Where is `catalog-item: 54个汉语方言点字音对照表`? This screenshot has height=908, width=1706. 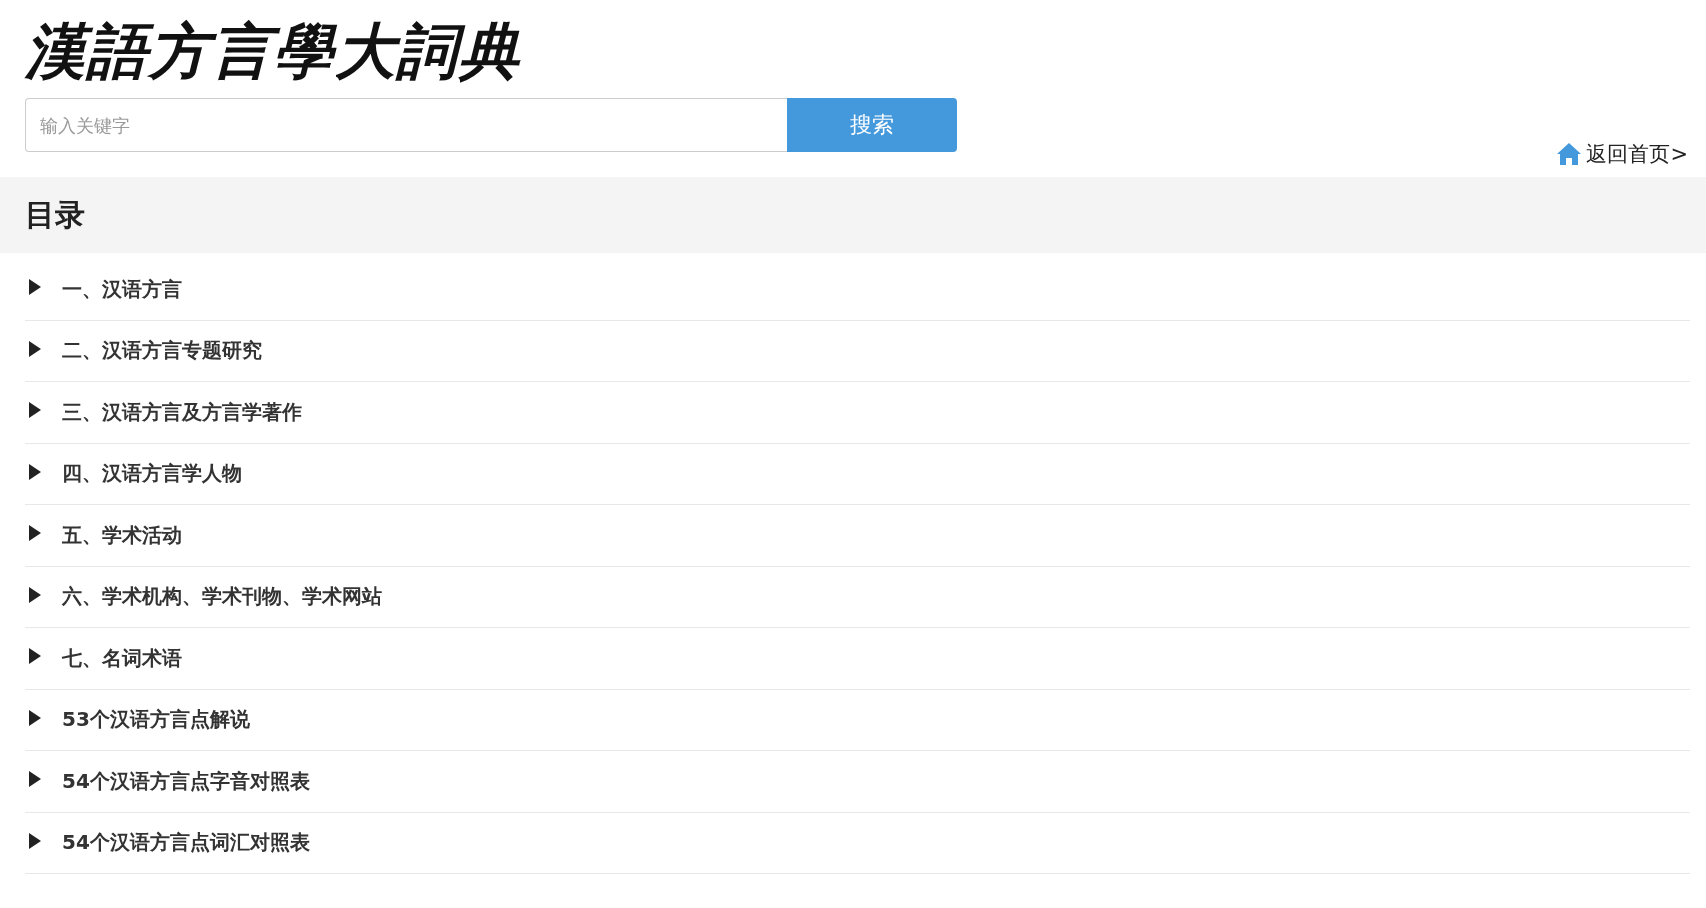
catalog-item: 54个汉语方言点字音对照表 is located at coordinates (857, 782).